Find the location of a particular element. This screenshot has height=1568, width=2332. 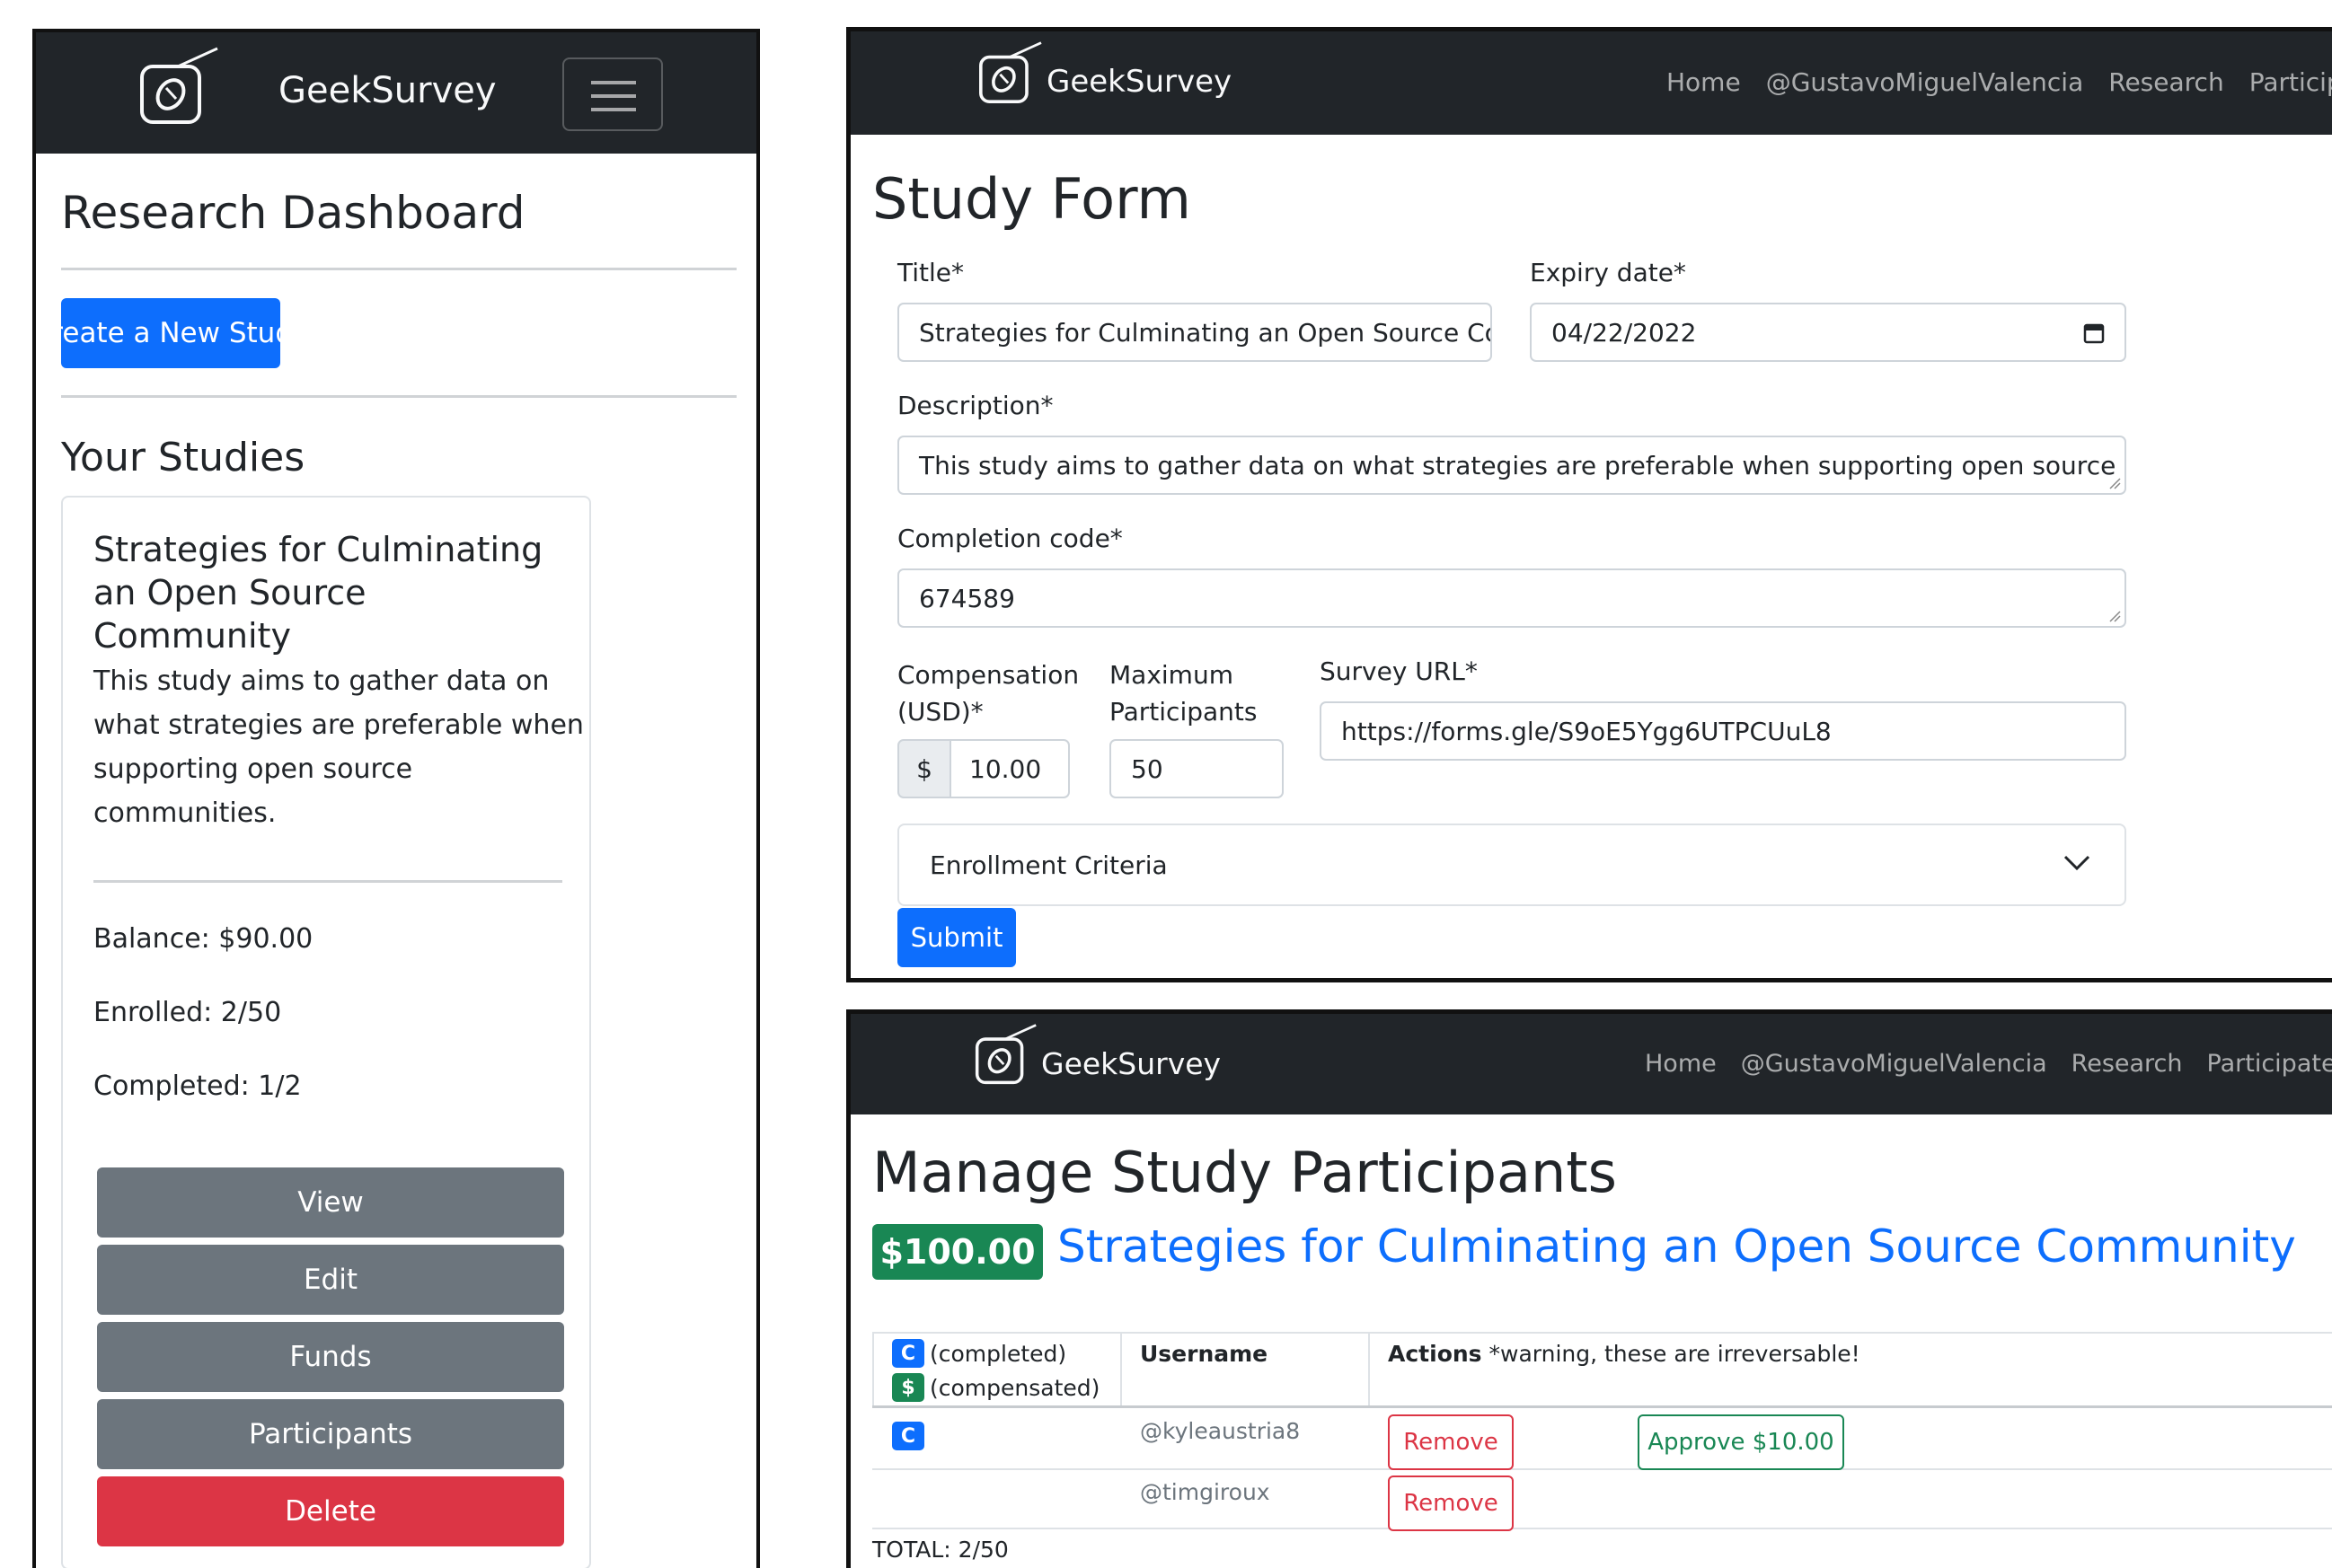

participants-button: Participants is located at coordinates (330, 1434).